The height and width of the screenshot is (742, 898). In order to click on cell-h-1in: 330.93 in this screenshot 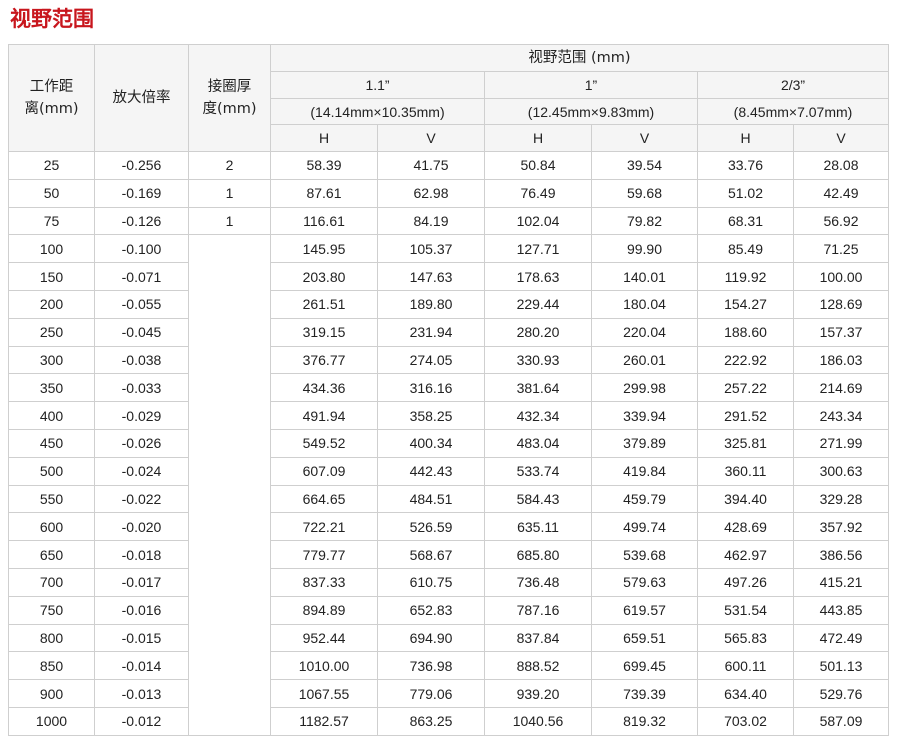, I will do `click(538, 360)`.